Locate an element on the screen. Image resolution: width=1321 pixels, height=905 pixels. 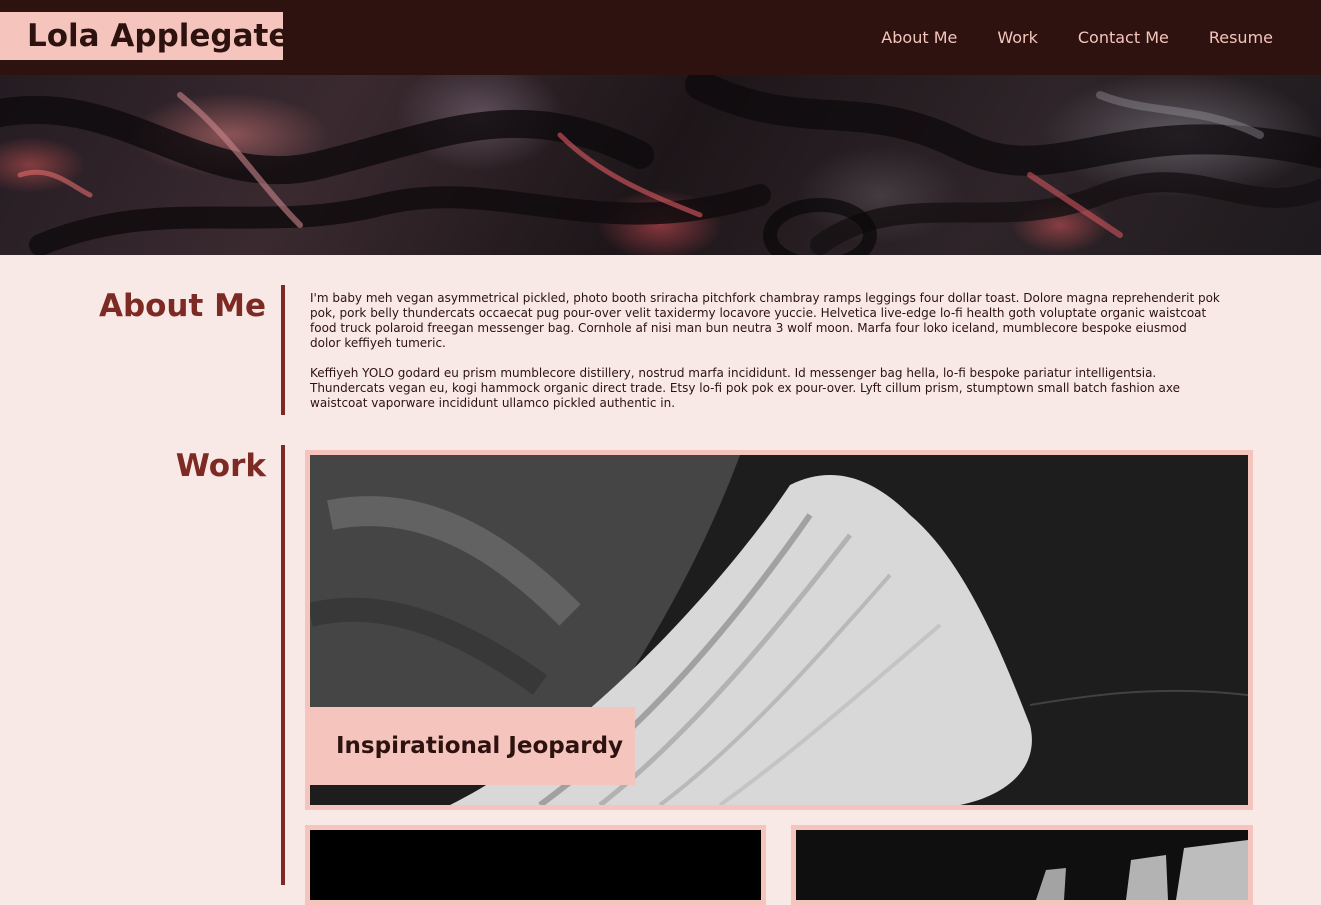
site-name: Lola Applegate is located at coordinates (144, 36).